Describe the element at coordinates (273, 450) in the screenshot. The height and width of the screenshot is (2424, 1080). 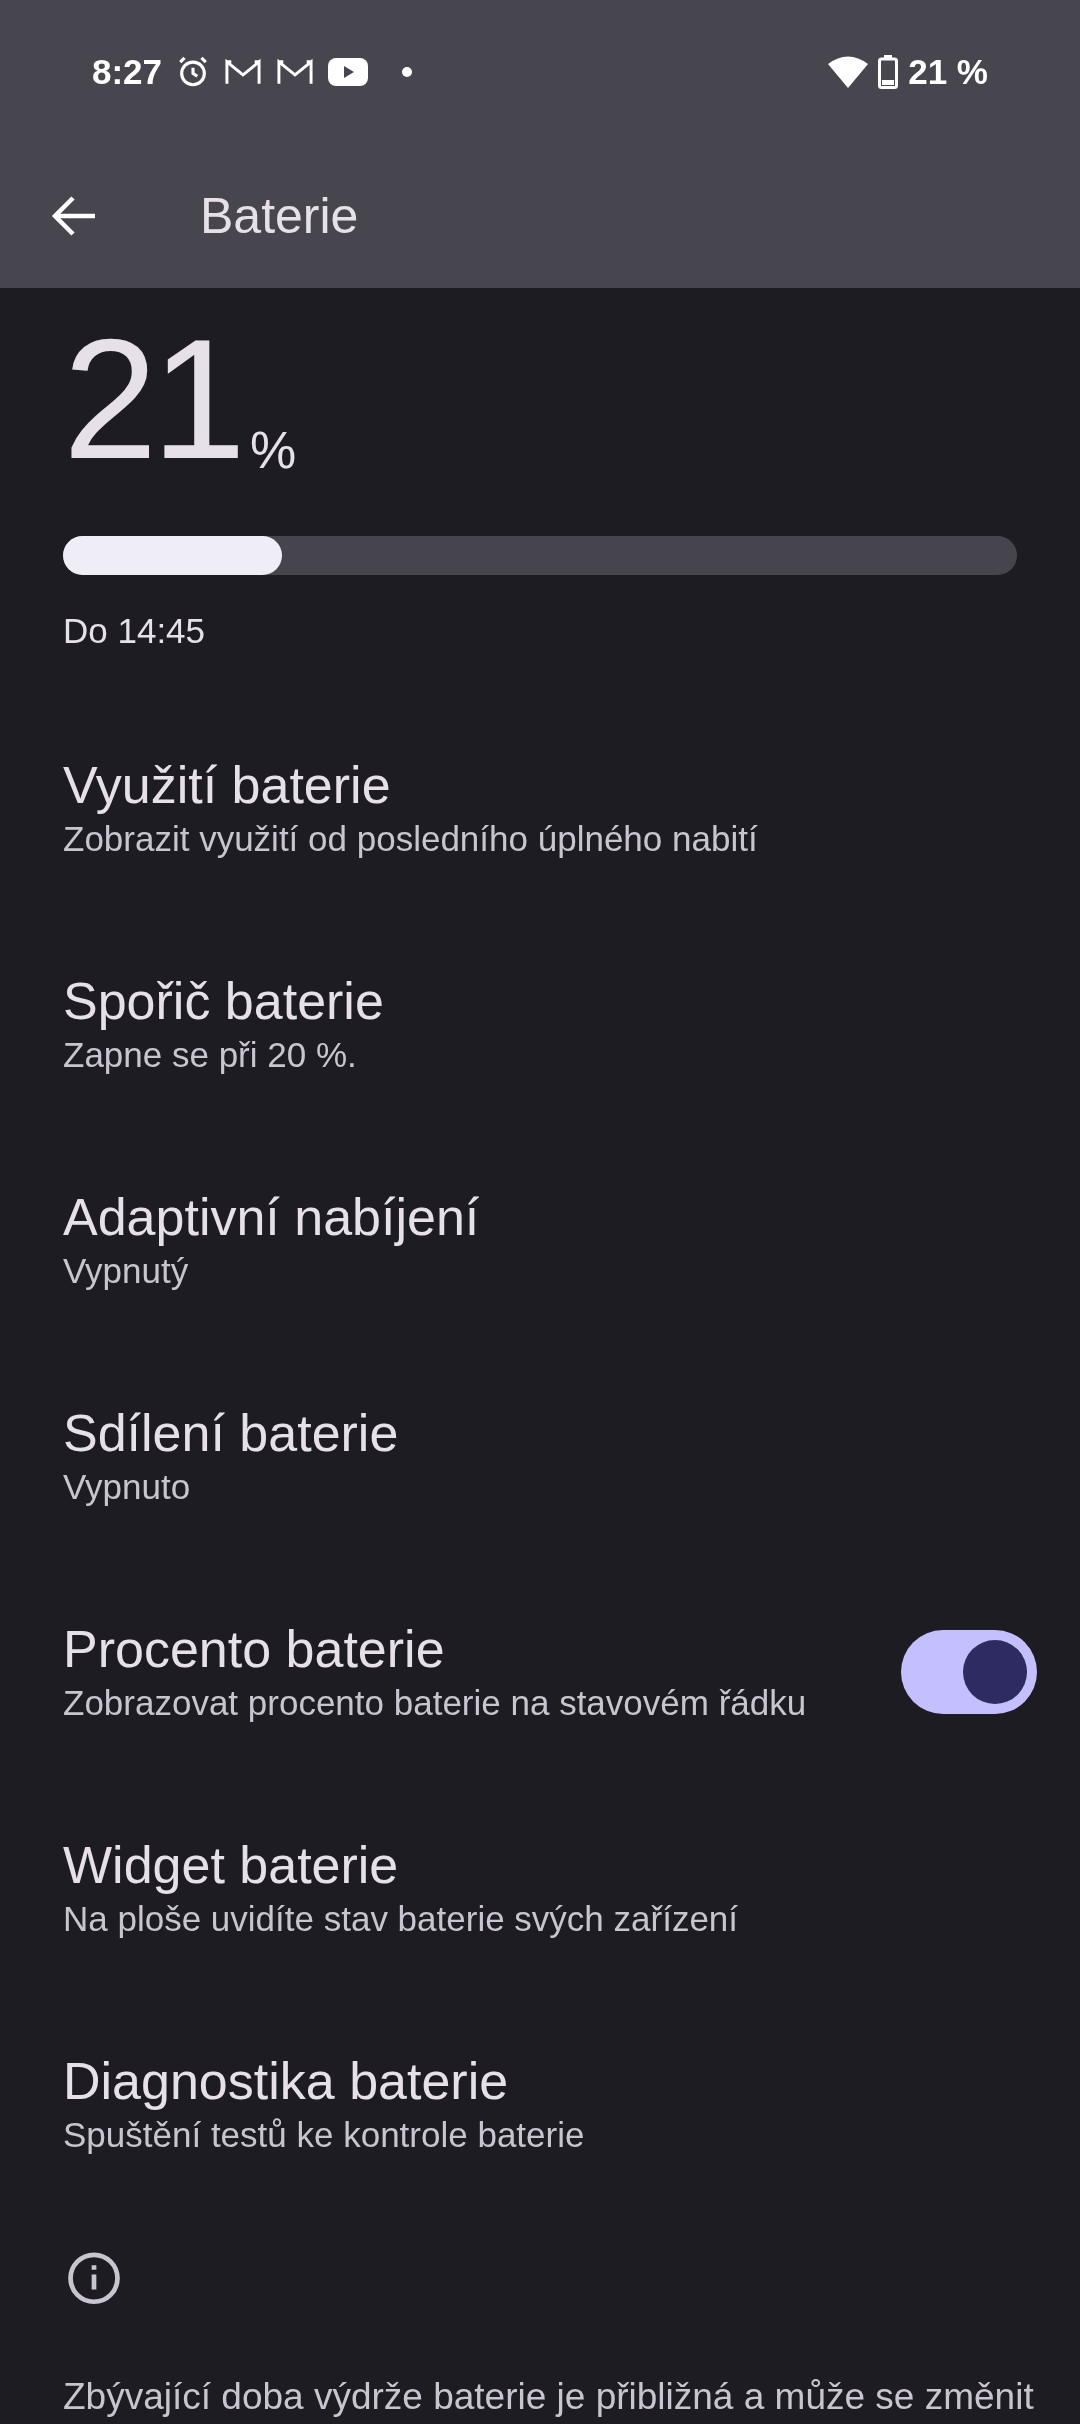
I see `percent-unit: %` at that location.